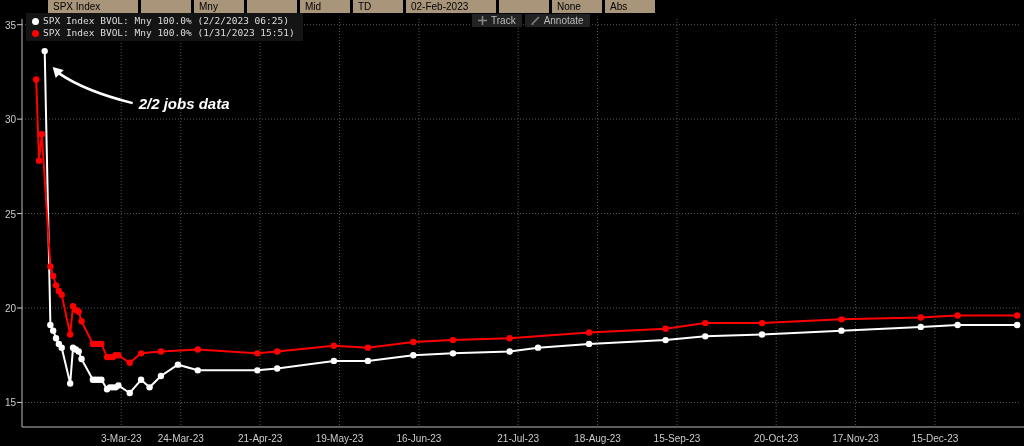 The height and width of the screenshot is (446, 1024). What do you see at coordinates (10, 120) in the screenshot?
I see `y-axis-label: 30` at bounding box center [10, 120].